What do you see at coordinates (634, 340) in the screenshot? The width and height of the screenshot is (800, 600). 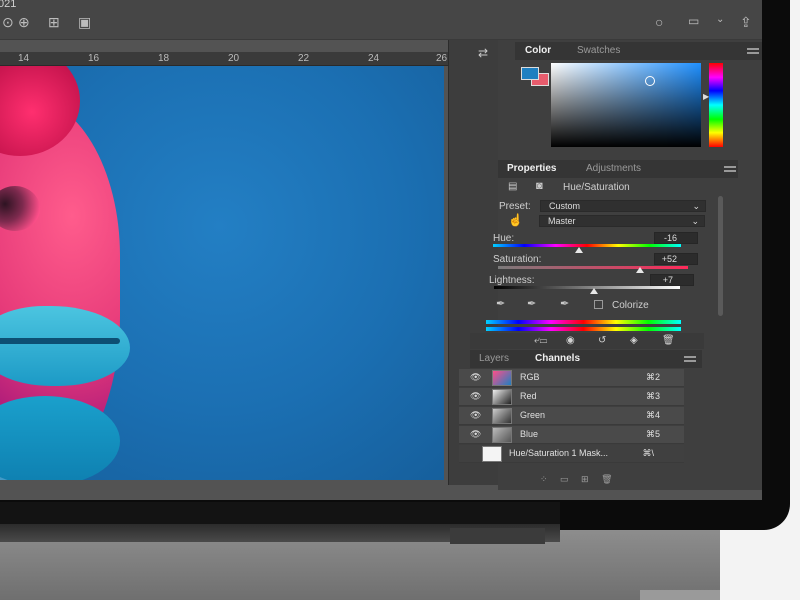 I see `visibility-icon: ◈` at bounding box center [634, 340].